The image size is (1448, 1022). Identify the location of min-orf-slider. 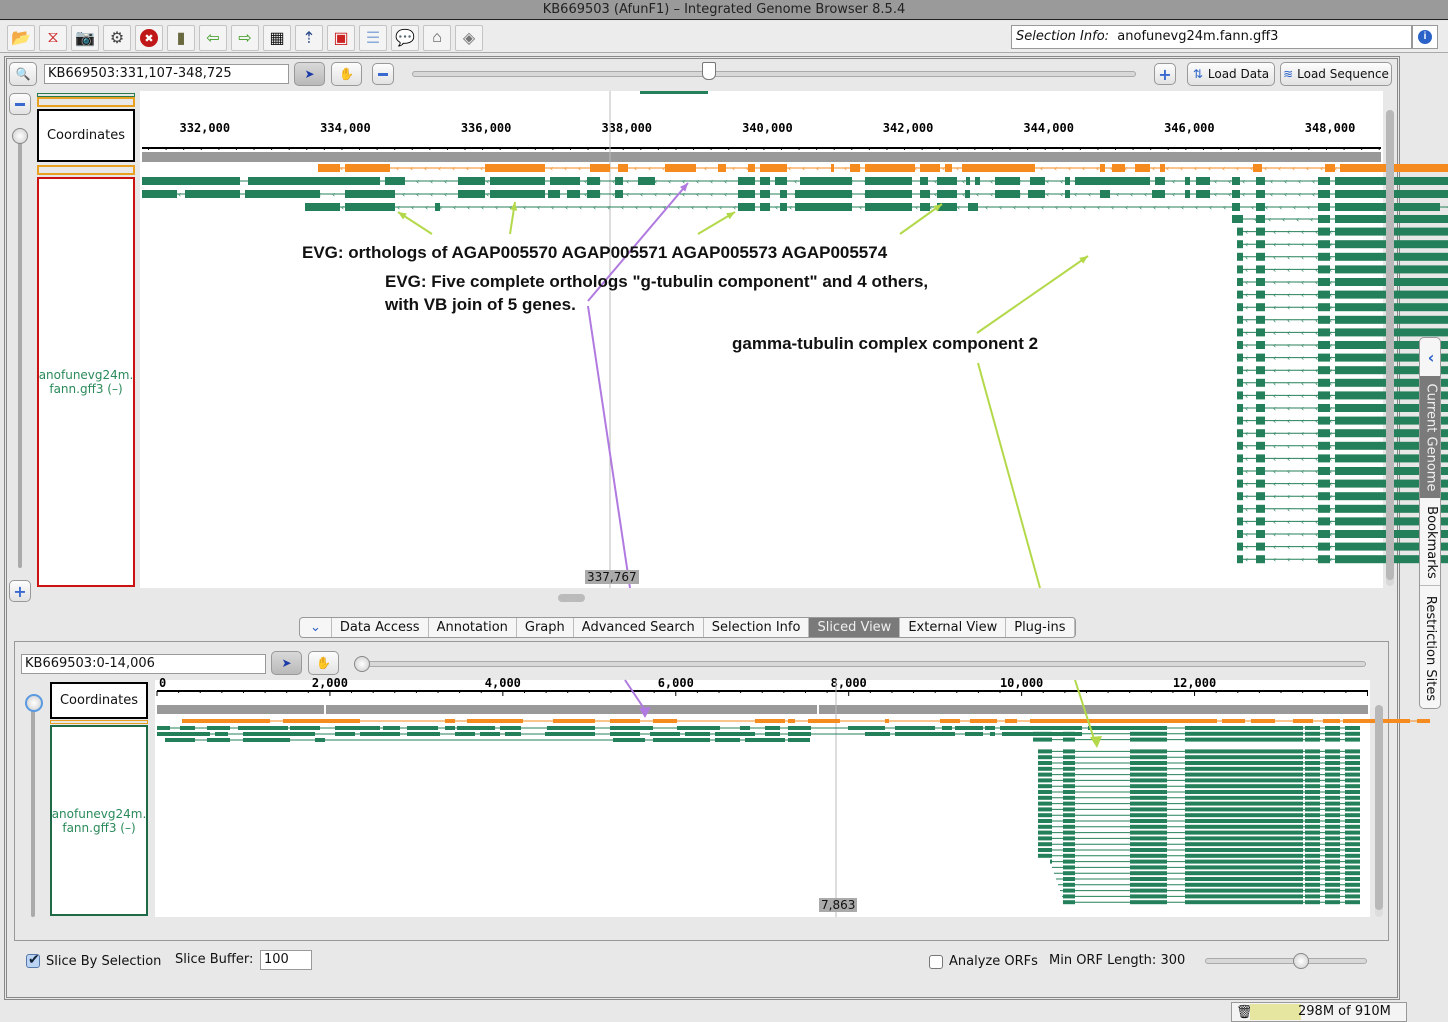
(1286, 961).